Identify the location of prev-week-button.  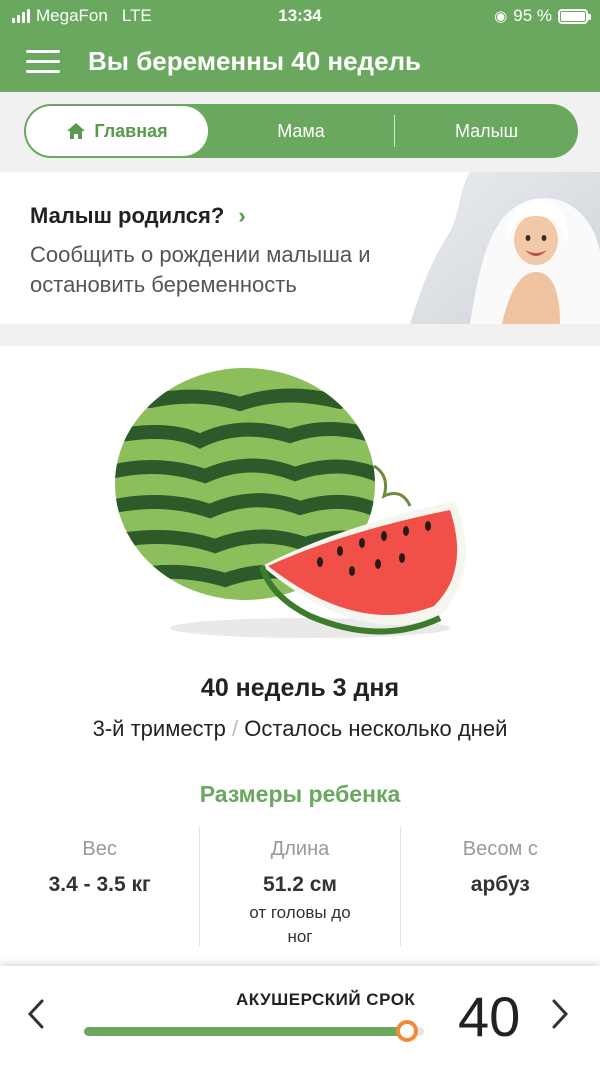
(36, 1017).